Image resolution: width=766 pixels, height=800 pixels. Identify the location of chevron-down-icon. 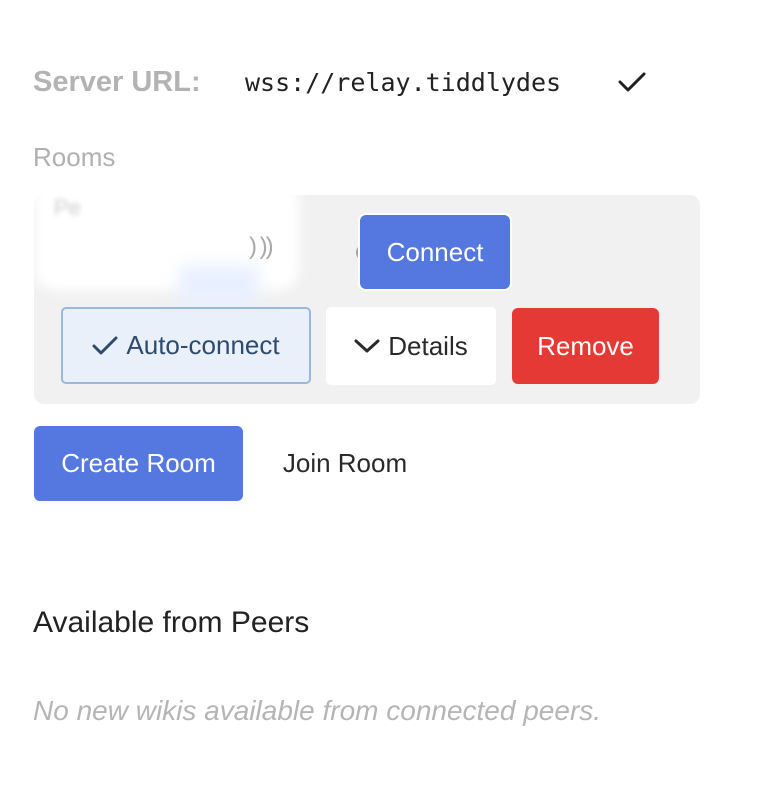
(367, 346).